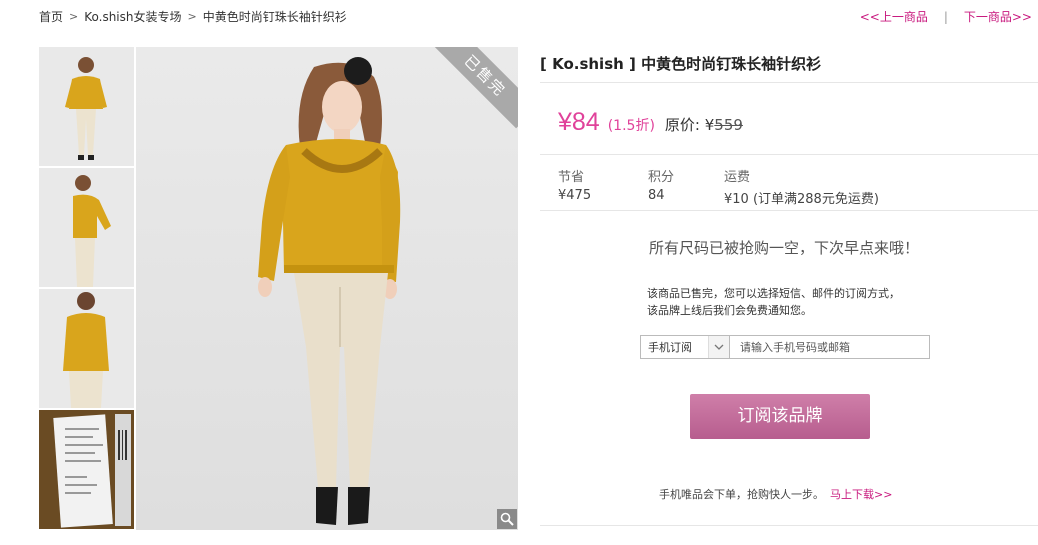  Describe the element at coordinates (86, 227) in the screenshot. I see `thumbnail-side` at that location.